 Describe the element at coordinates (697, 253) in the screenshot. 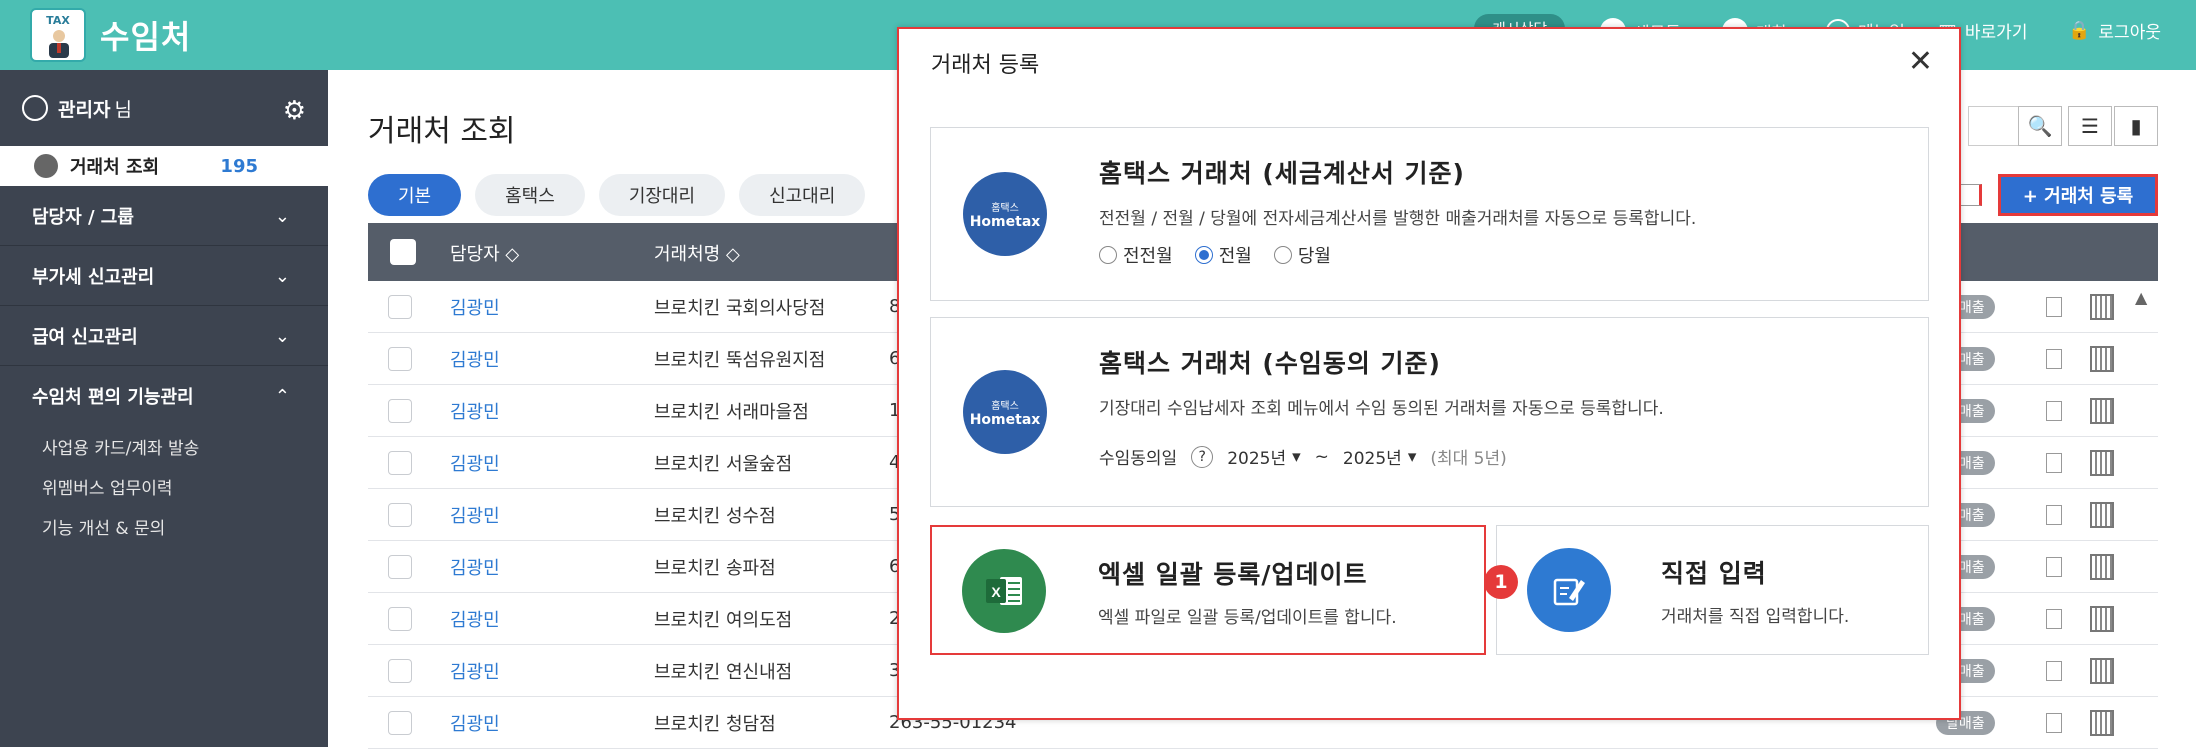

I see `column-client-name: 거래처명 ◇` at that location.